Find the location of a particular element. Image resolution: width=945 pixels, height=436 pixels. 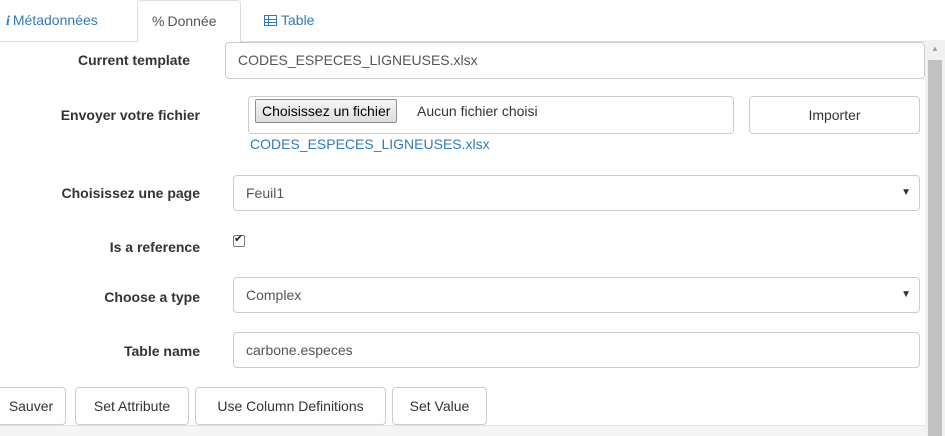

set-value-button: Set Value is located at coordinates (439, 406).